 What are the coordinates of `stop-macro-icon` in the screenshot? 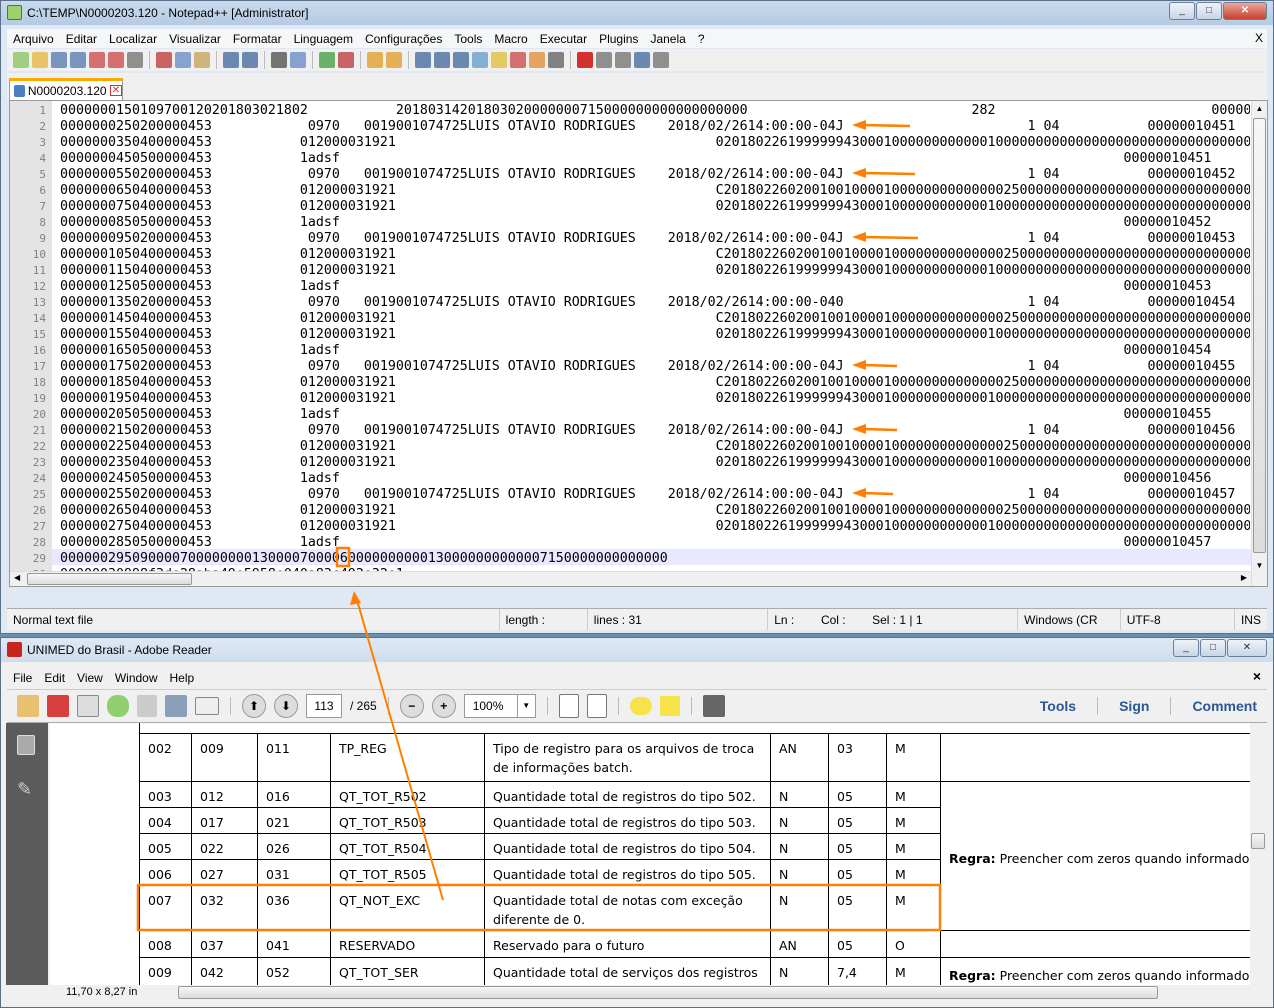 It's located at (604, 60).